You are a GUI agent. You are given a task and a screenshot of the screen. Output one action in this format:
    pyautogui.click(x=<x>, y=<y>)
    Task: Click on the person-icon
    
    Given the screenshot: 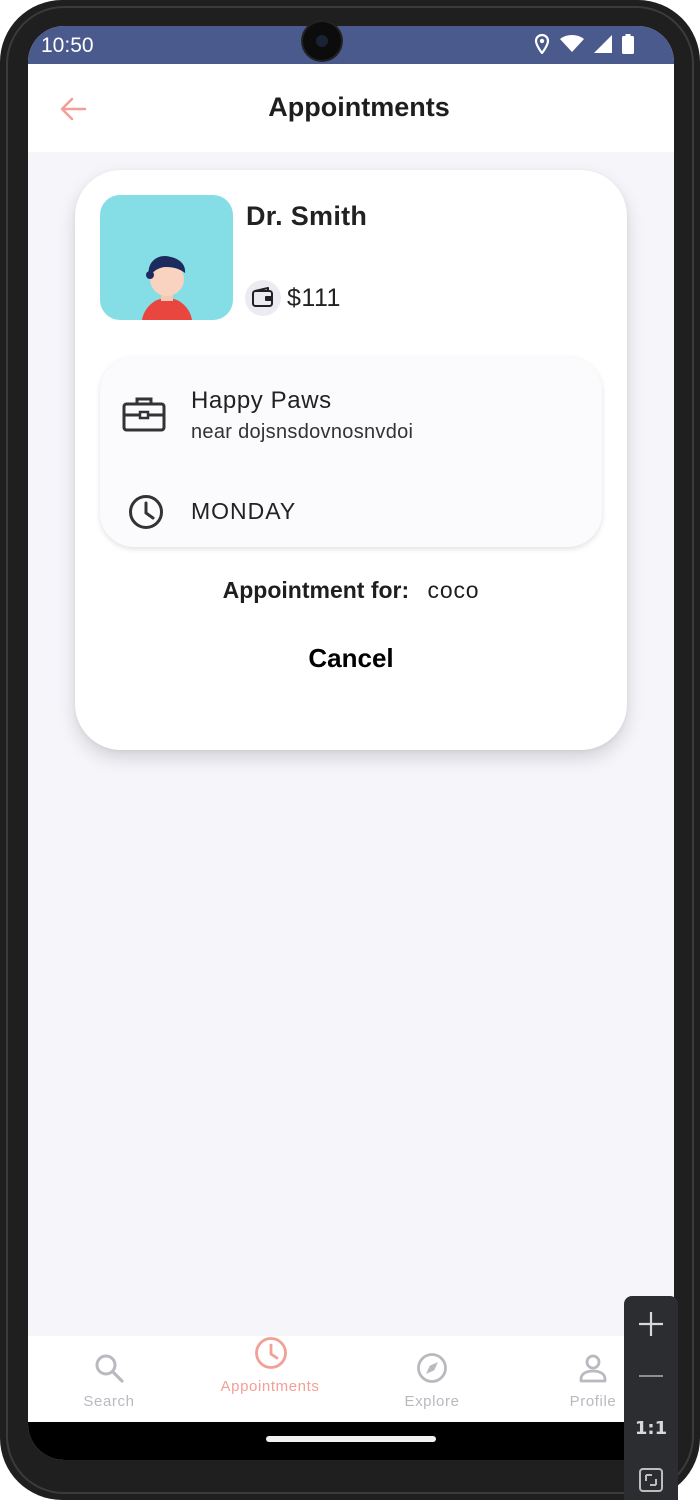 What is the action you would take?
    pyautogui.click(x=593, y=1368)
    